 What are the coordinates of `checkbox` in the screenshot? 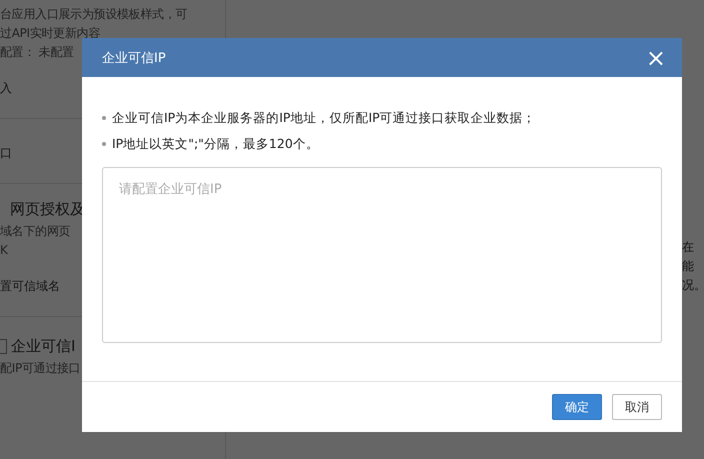 It's located at (3, 346).